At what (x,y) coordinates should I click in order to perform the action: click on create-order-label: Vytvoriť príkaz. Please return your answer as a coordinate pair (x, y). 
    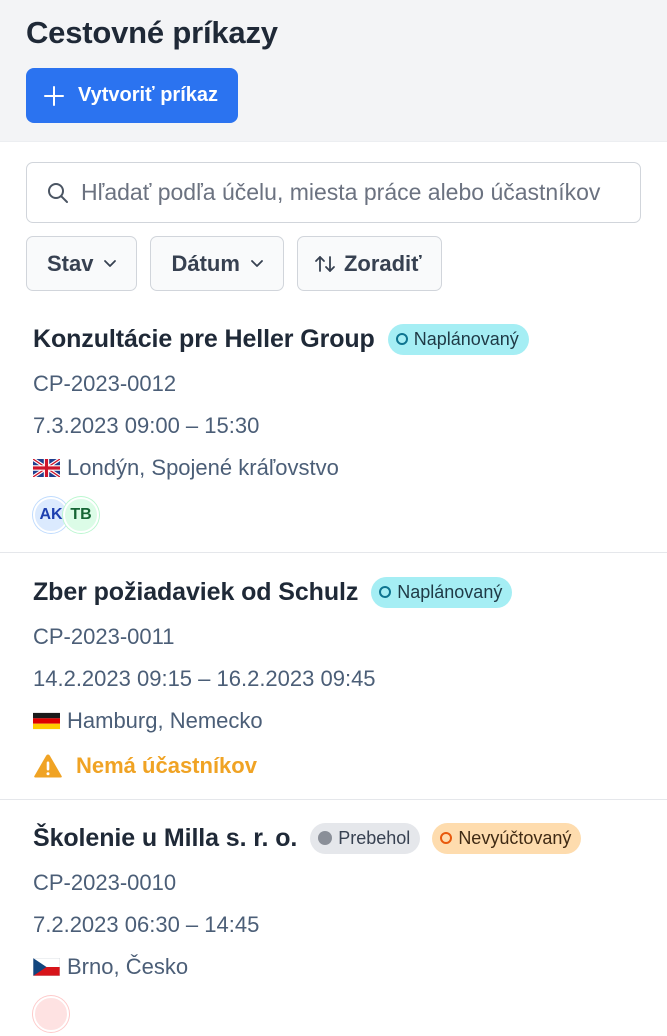
    Looking at the image, I should click on (148, 95).